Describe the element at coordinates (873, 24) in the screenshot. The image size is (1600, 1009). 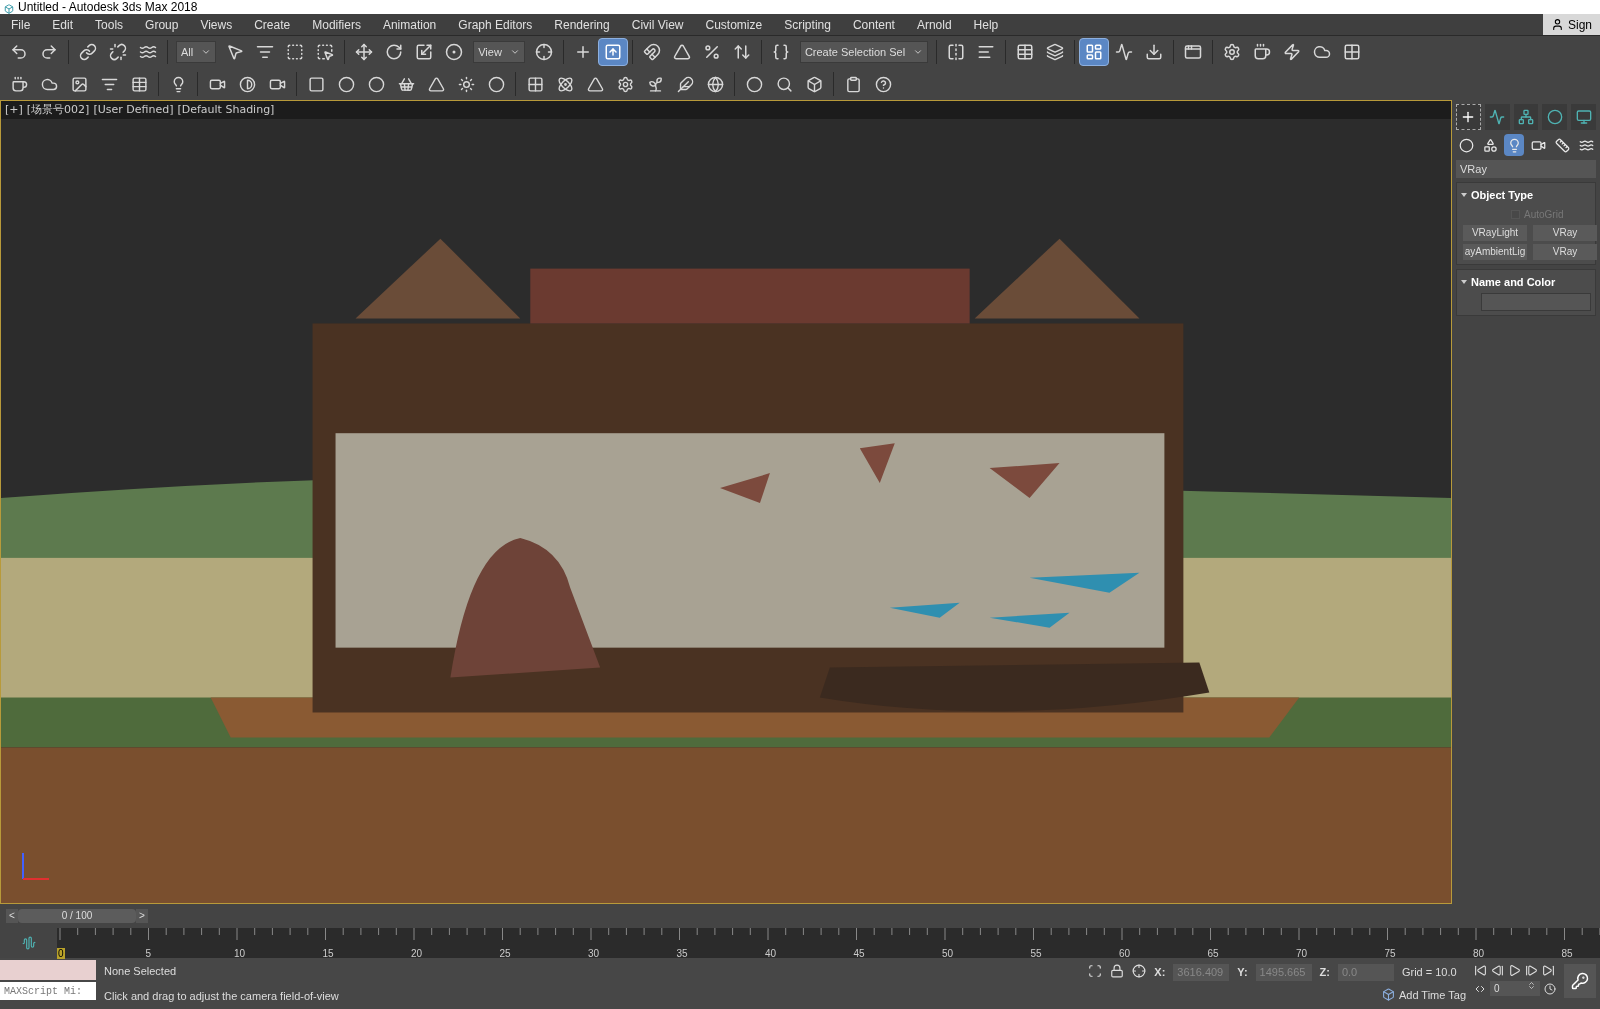
I see `menu-item: Content` at that location.